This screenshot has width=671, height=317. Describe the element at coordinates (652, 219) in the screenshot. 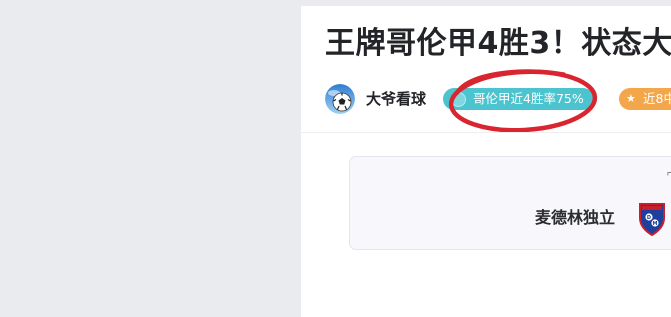

I see `independiente-medellin-crest-icon: D M` at that location.